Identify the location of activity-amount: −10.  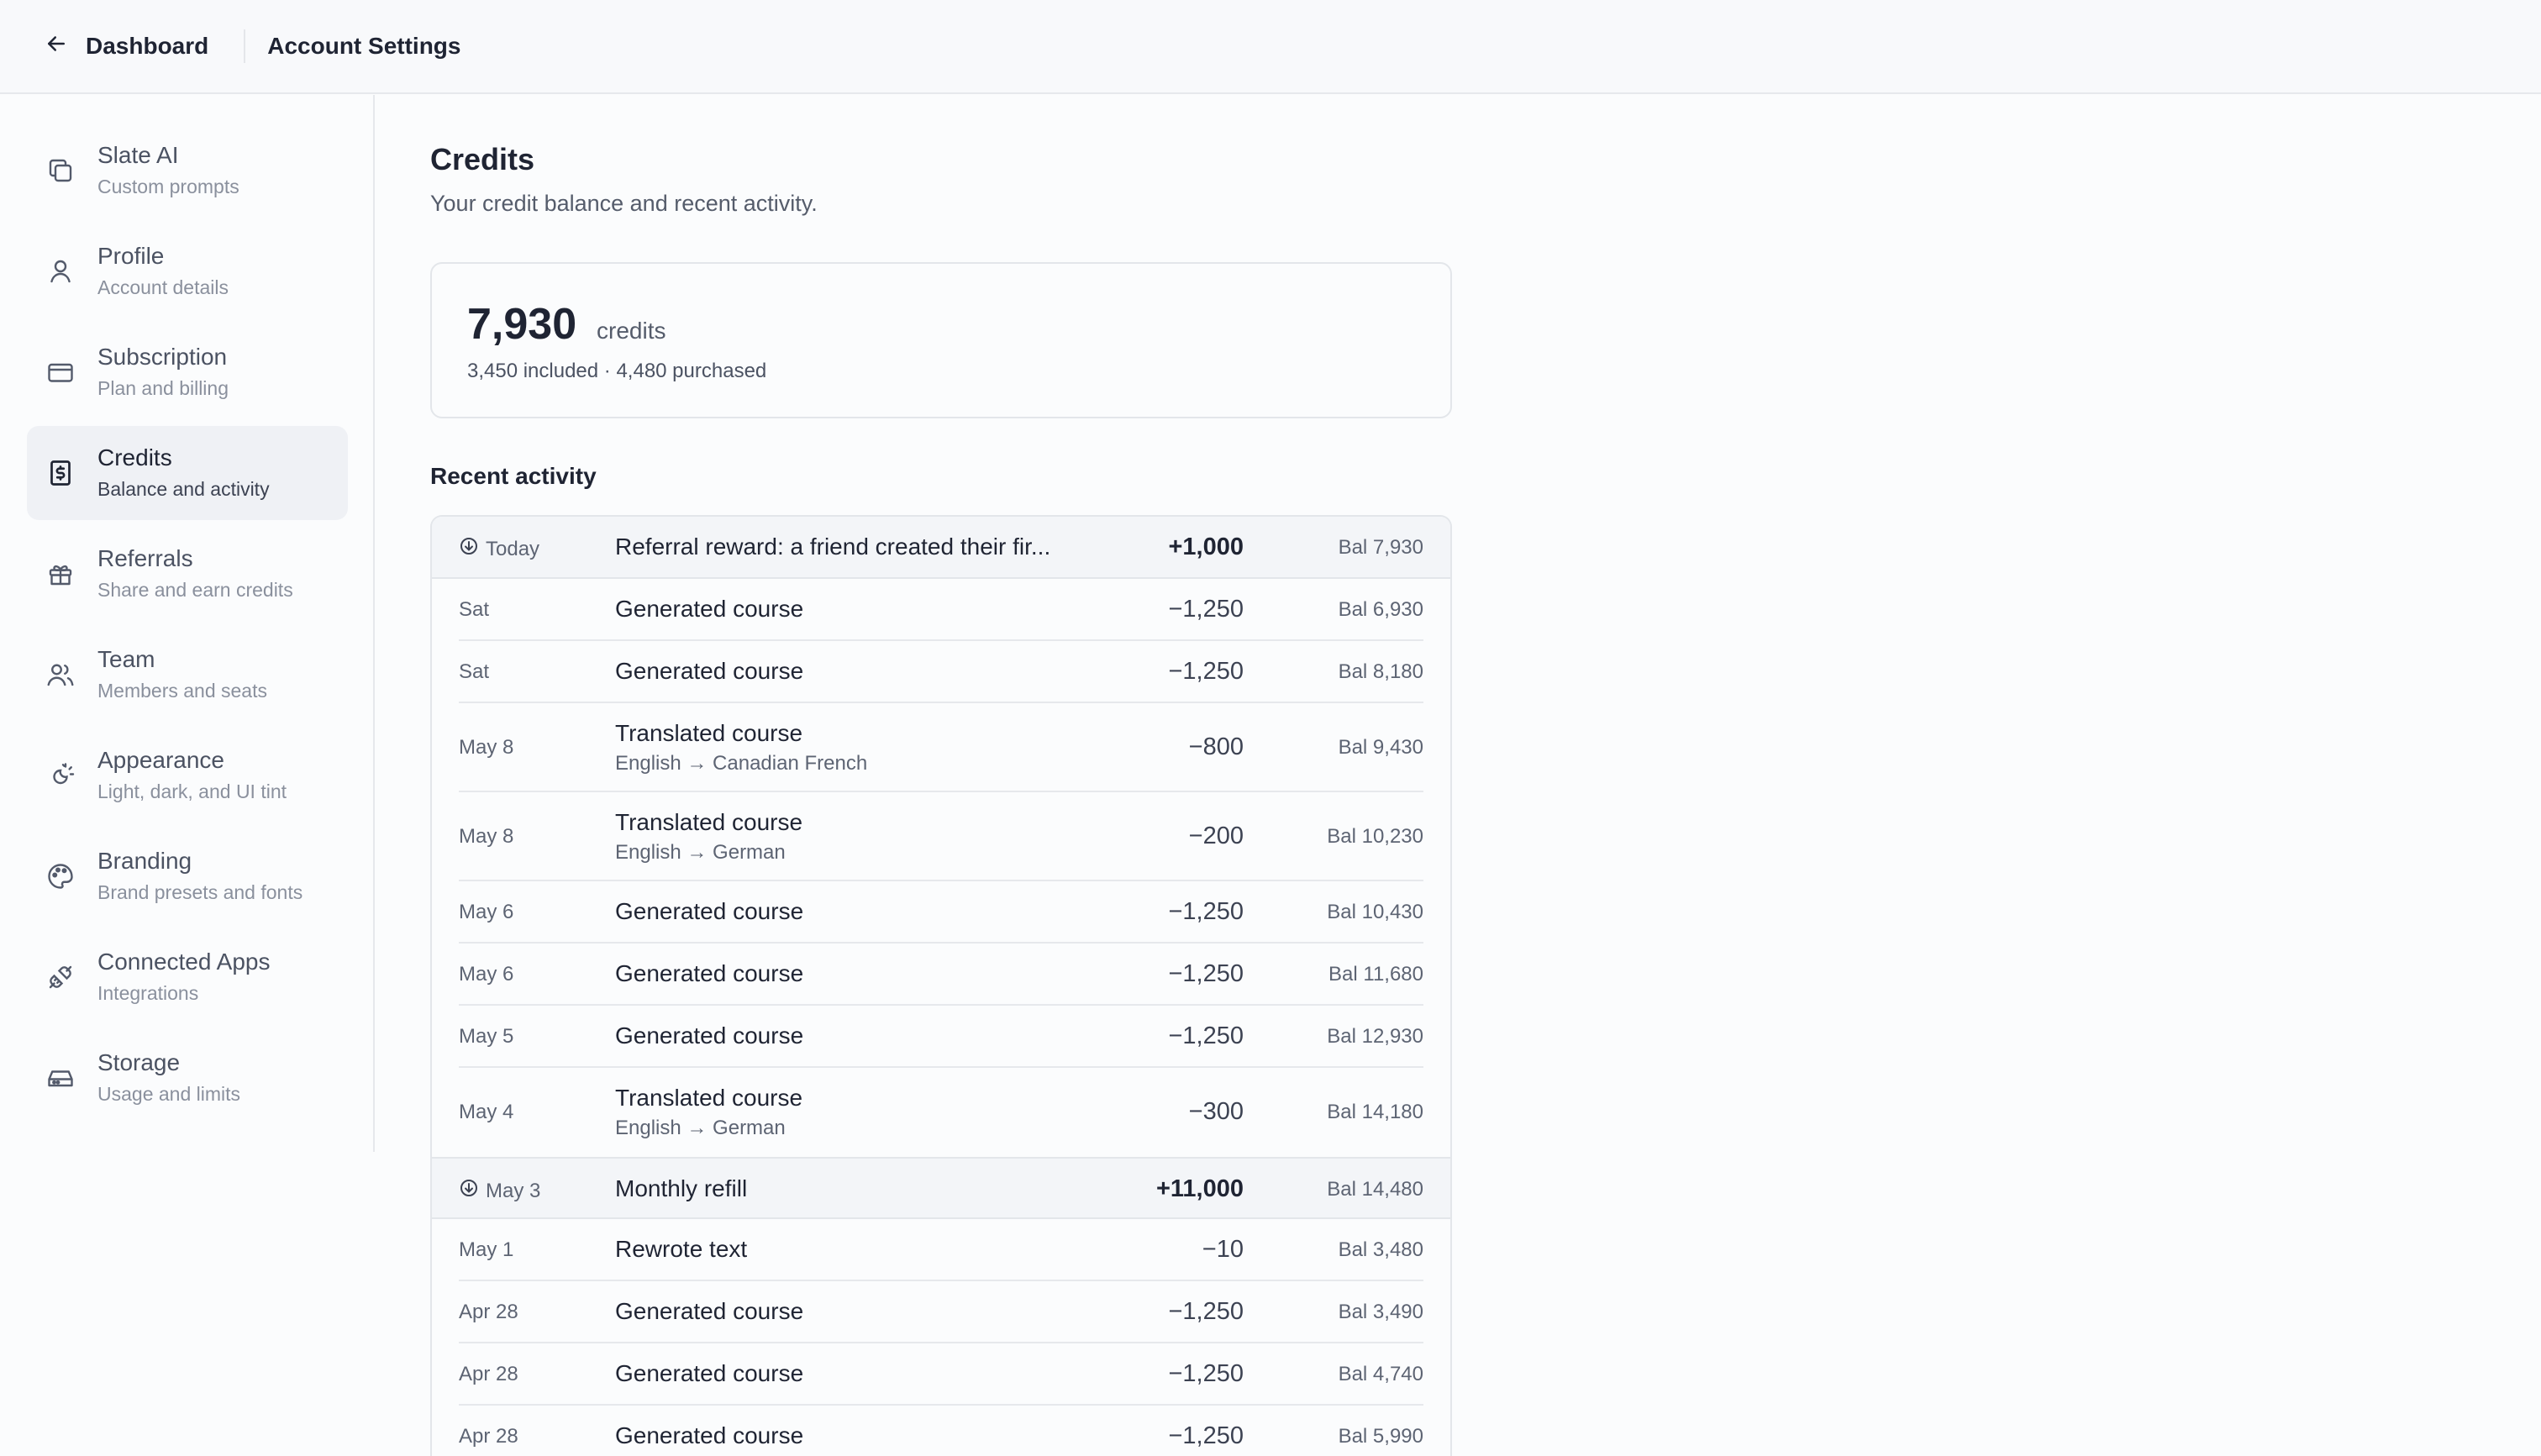
(1223, 1249).